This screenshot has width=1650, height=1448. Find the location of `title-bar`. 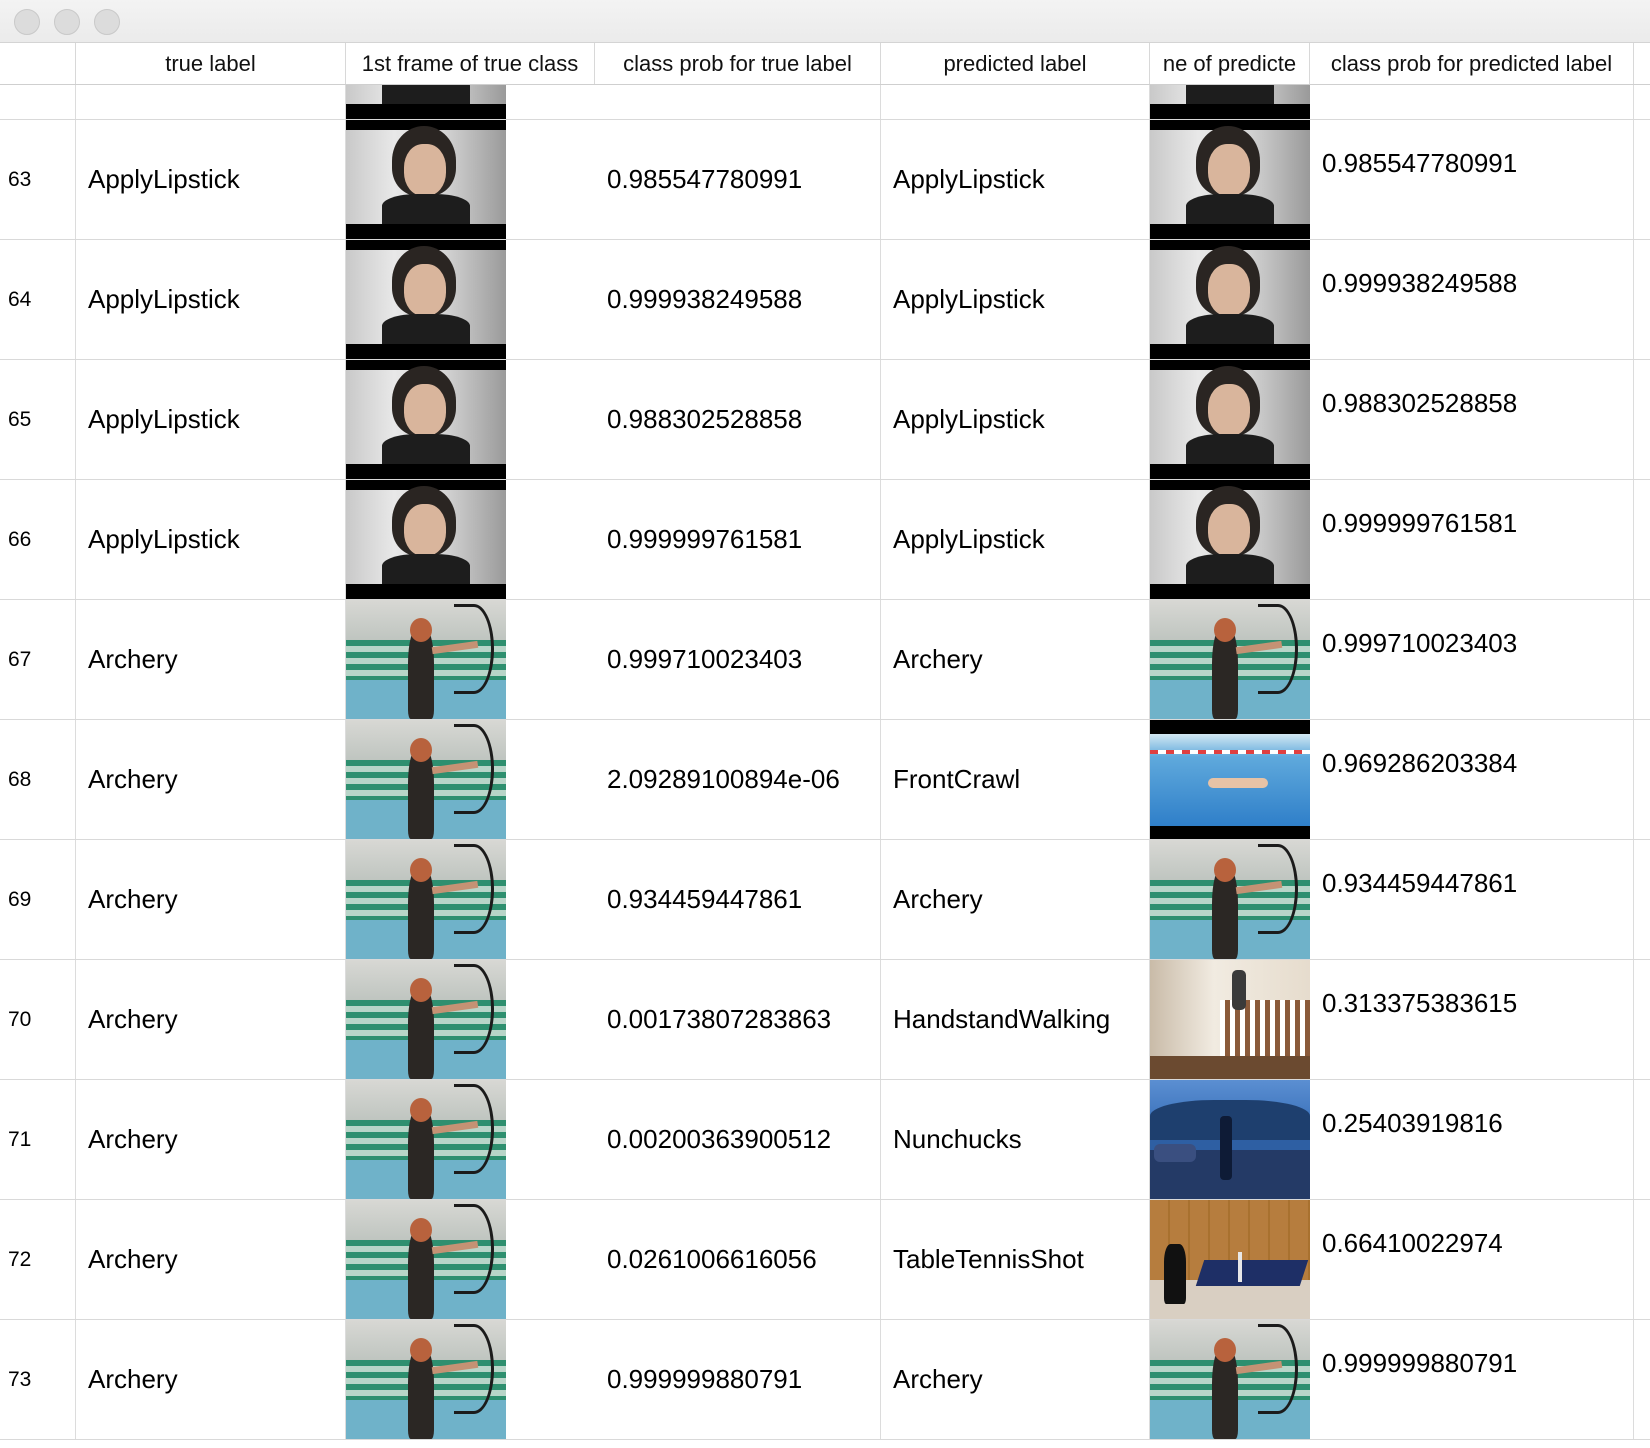

title-bar is located at coordinates (825, 21).